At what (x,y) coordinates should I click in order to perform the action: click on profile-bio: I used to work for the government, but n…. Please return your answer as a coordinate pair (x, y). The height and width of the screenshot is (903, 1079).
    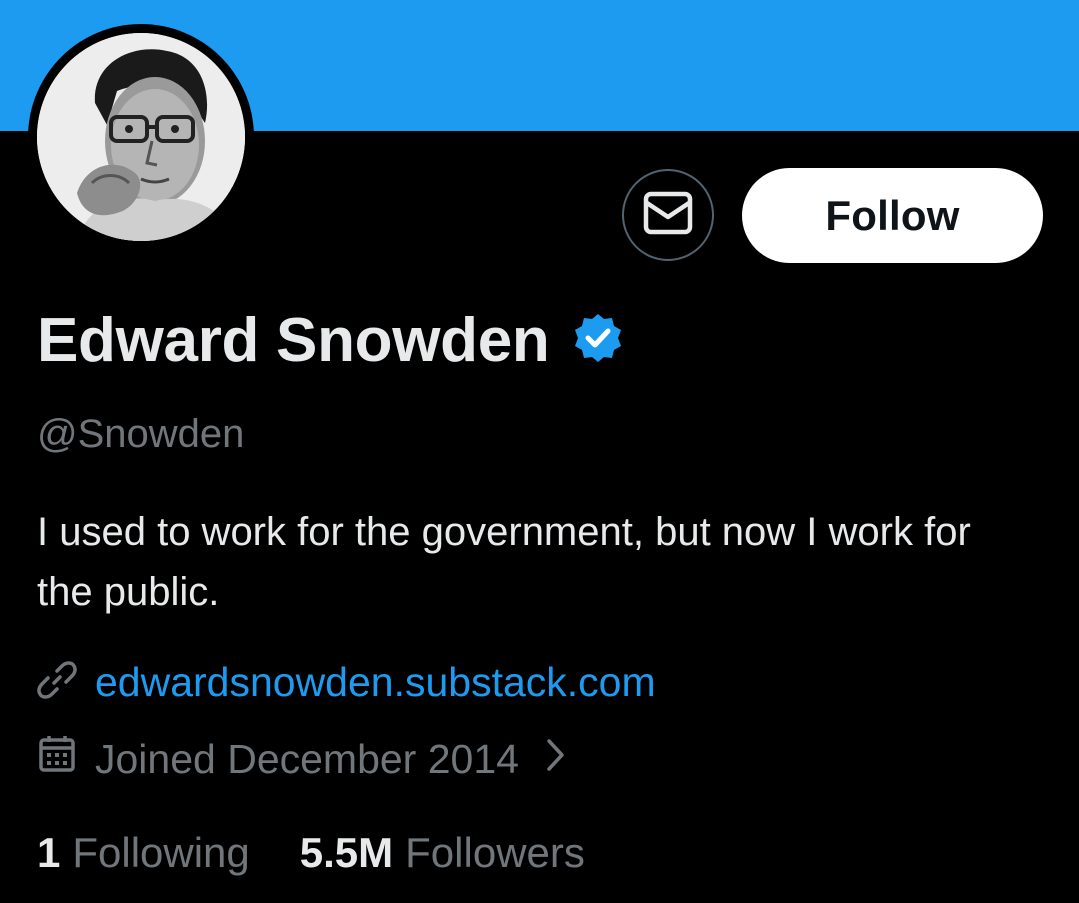
    Looking at the image, I should click on (504, 562).